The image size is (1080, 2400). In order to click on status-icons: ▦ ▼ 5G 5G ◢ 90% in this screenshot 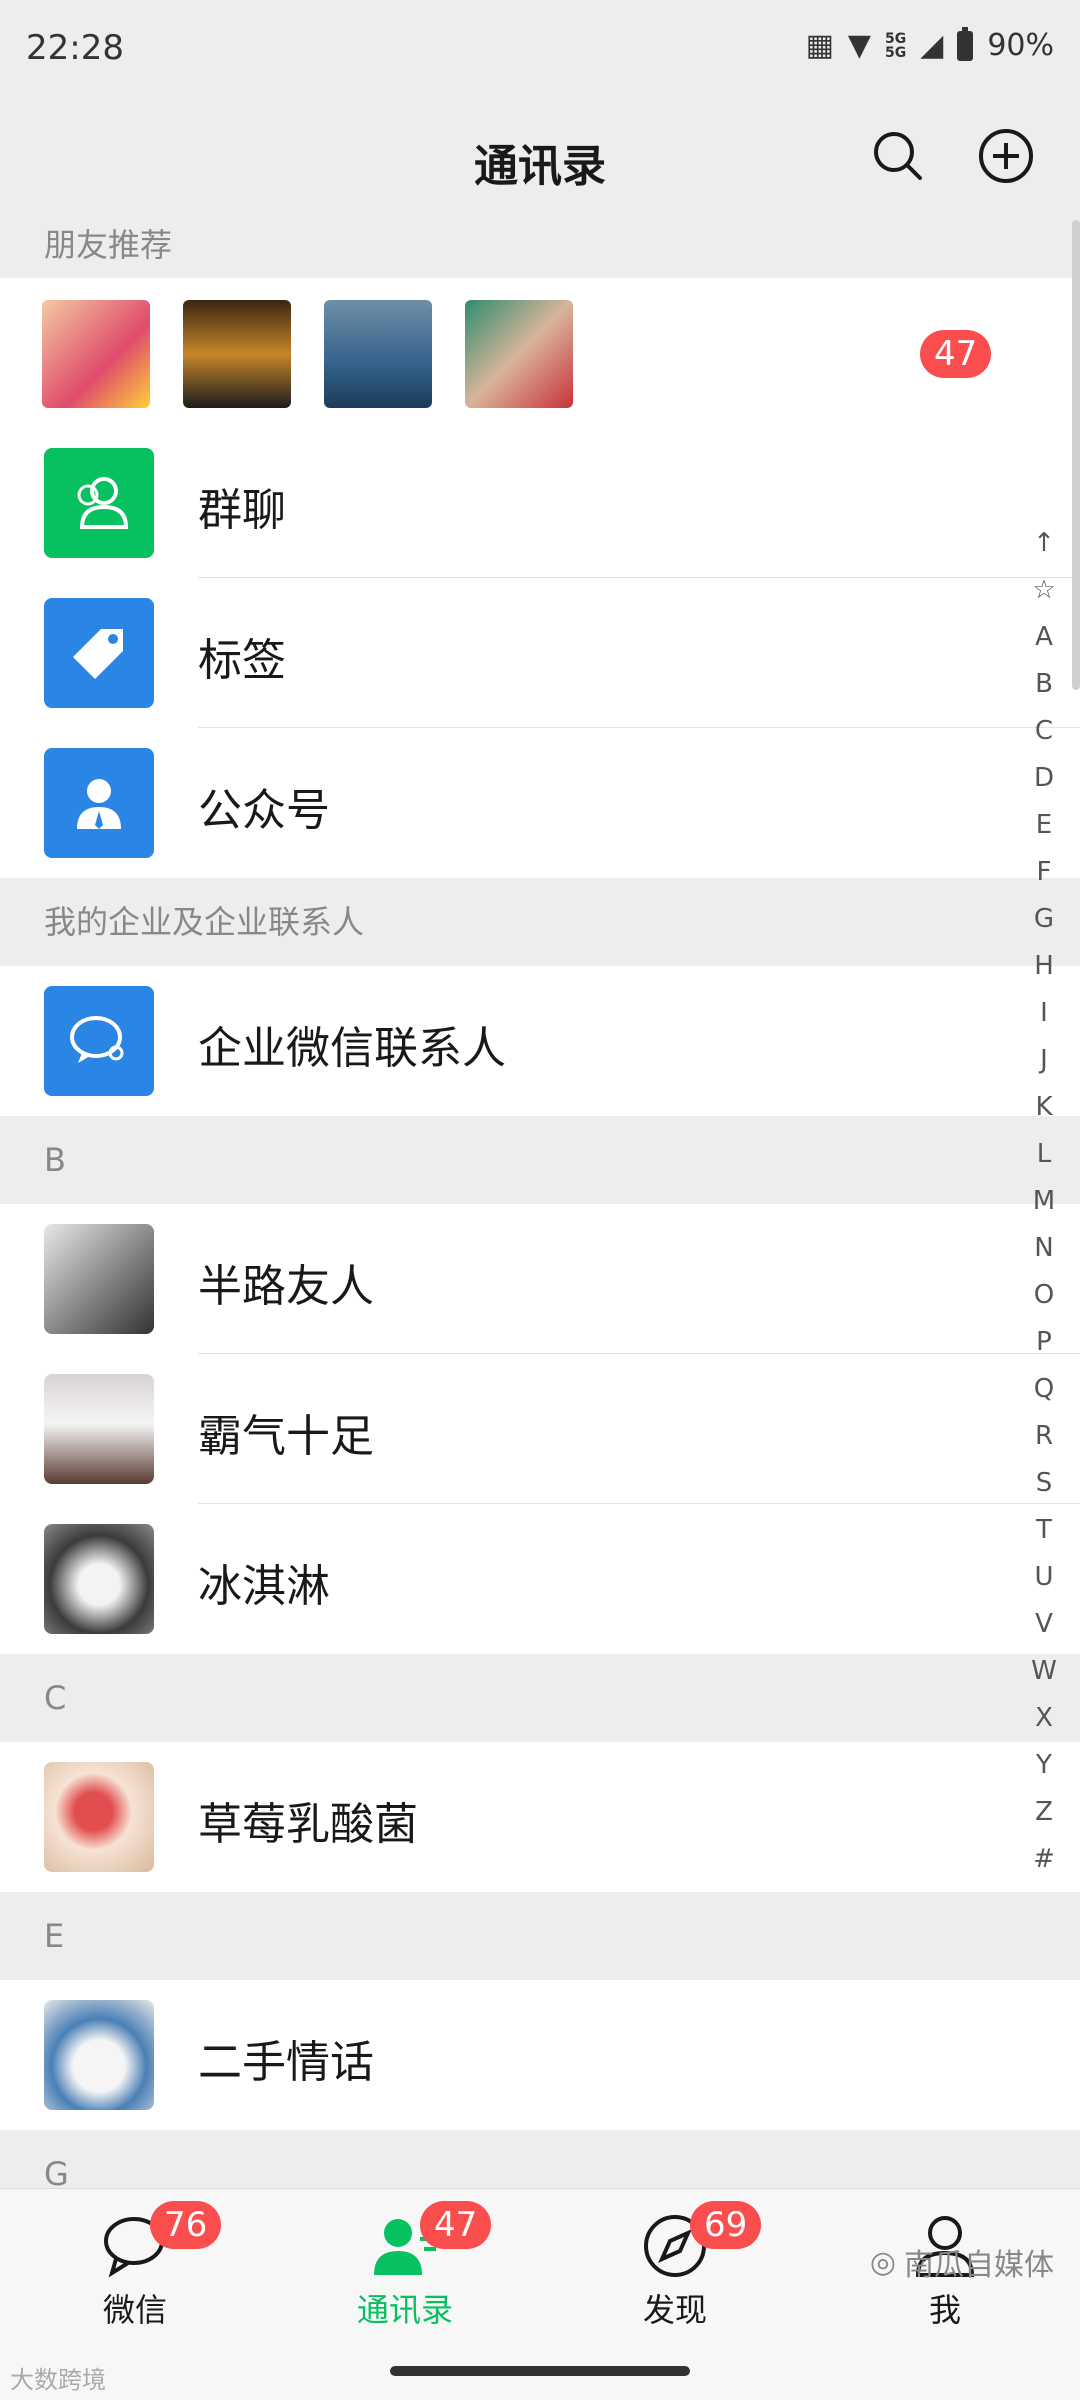, I will do `click(929, 44)`.